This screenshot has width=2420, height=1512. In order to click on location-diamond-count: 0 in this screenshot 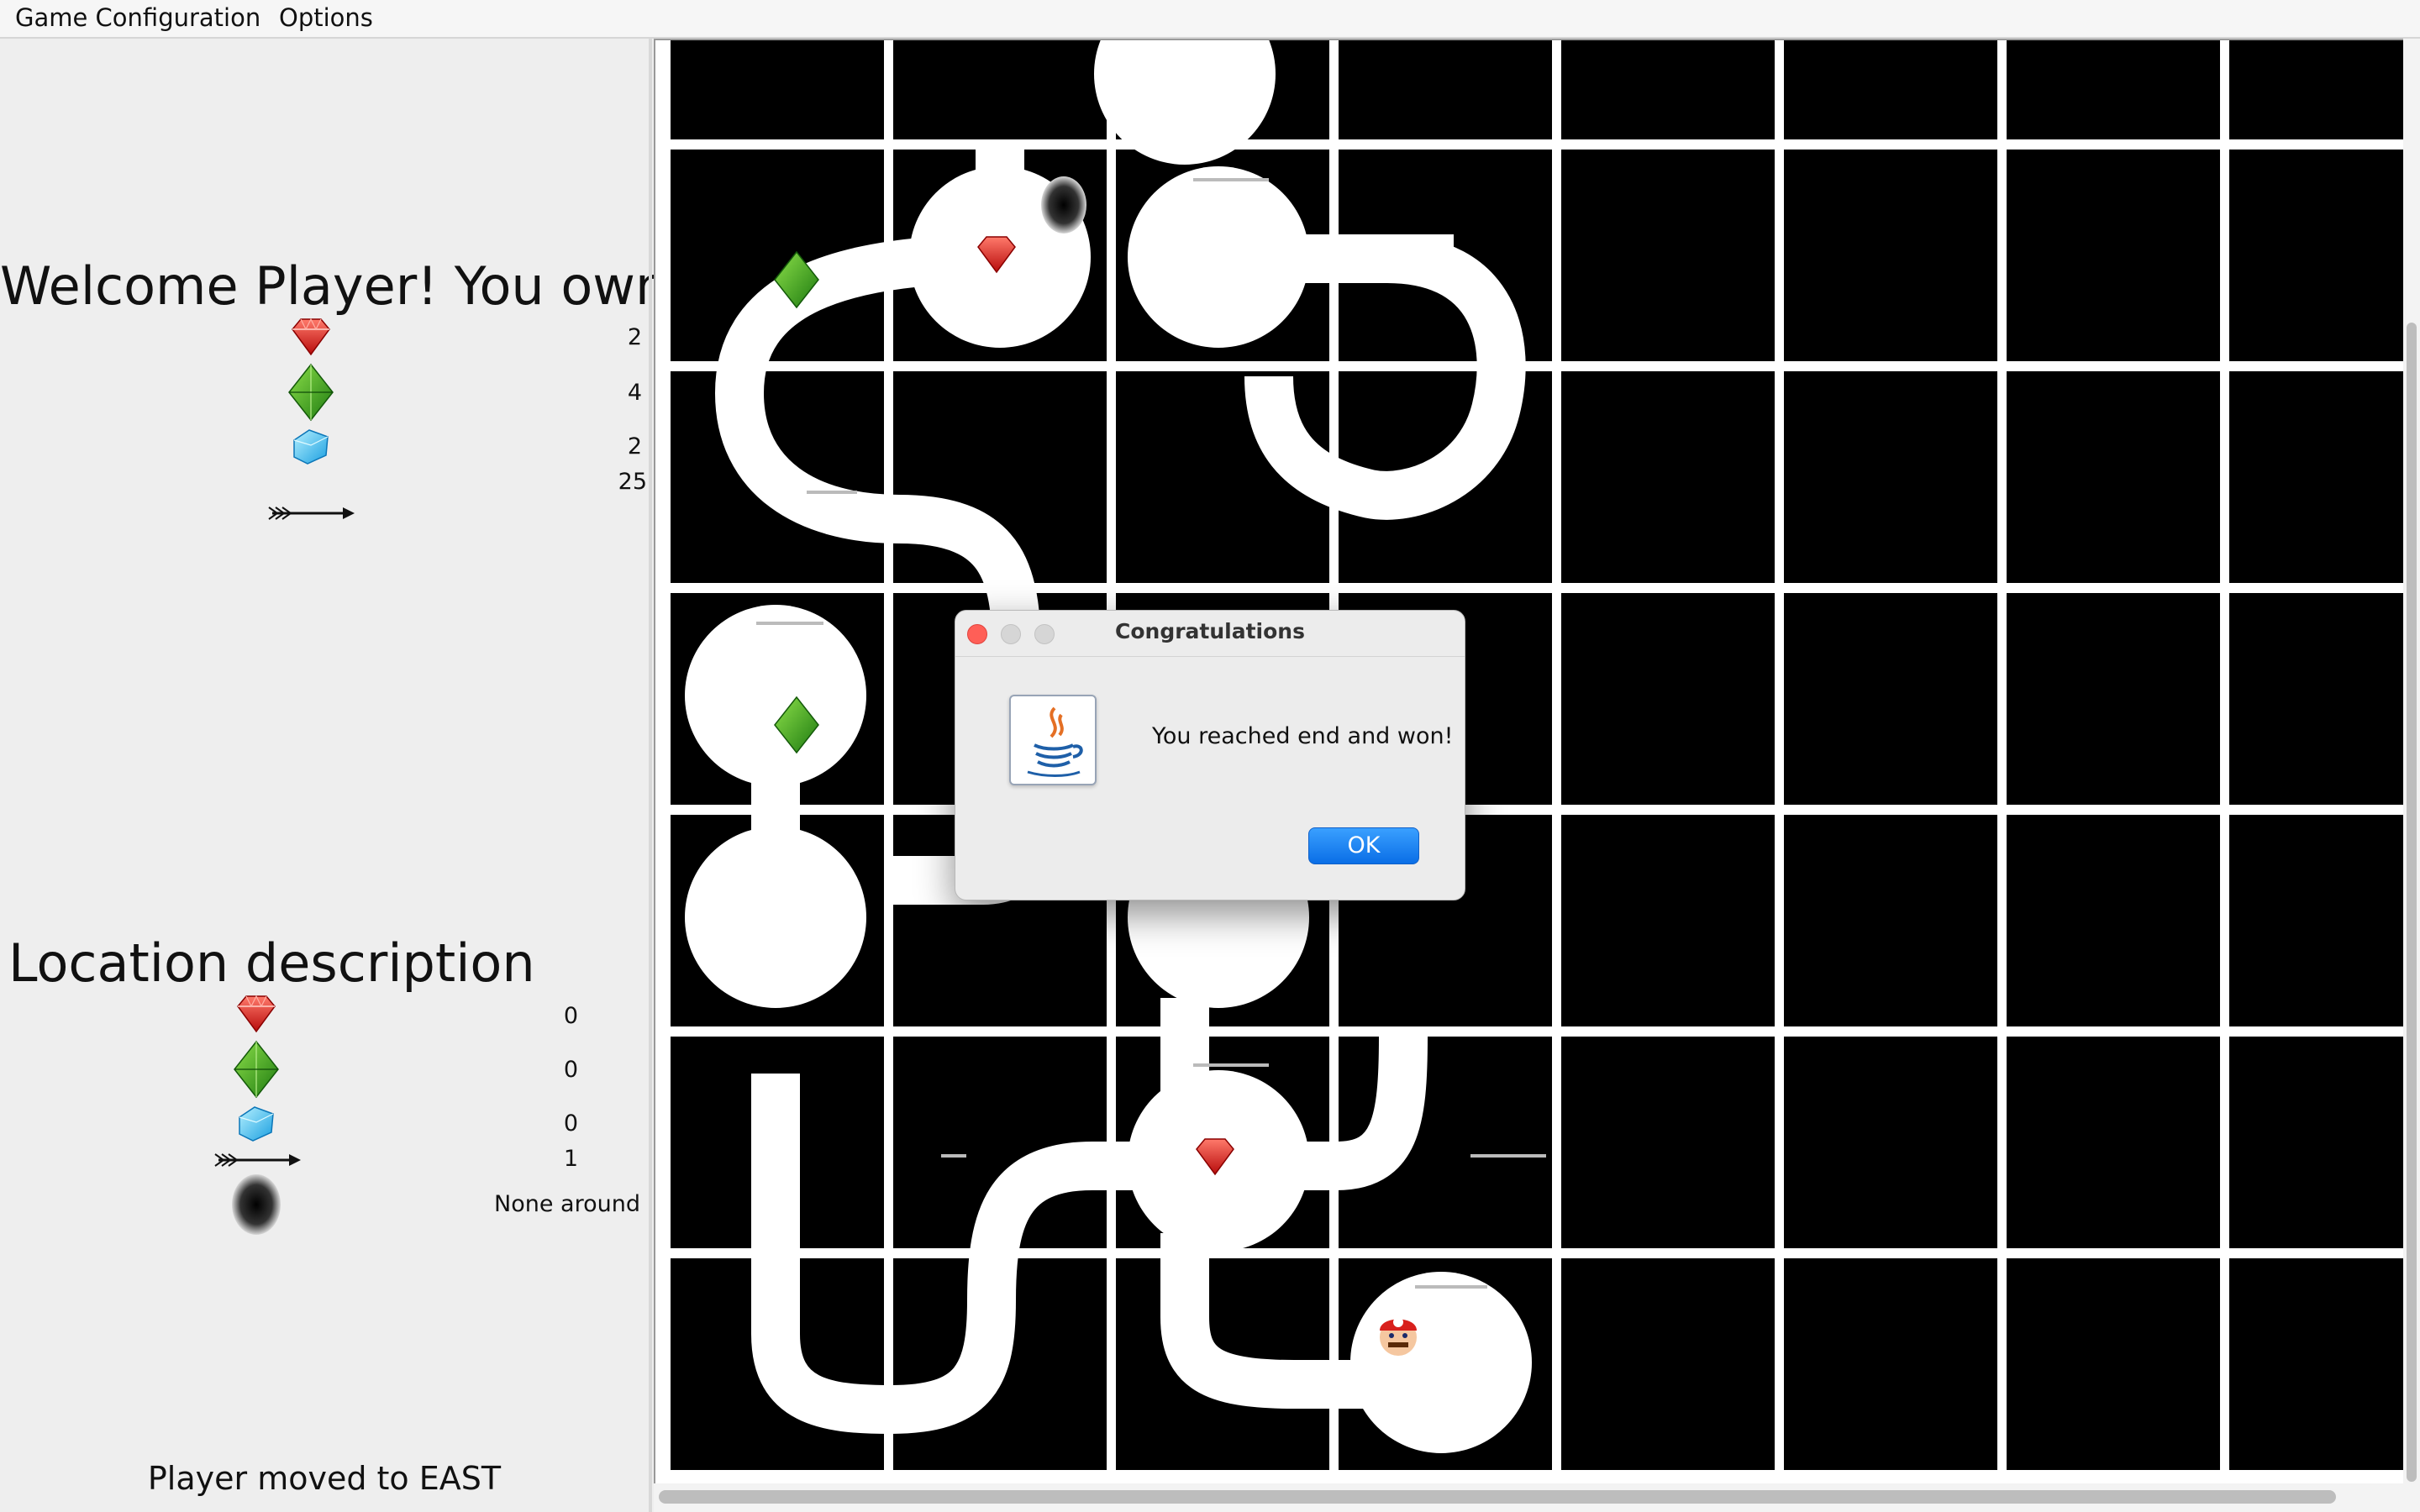, I will do `click(570, 1123)`.